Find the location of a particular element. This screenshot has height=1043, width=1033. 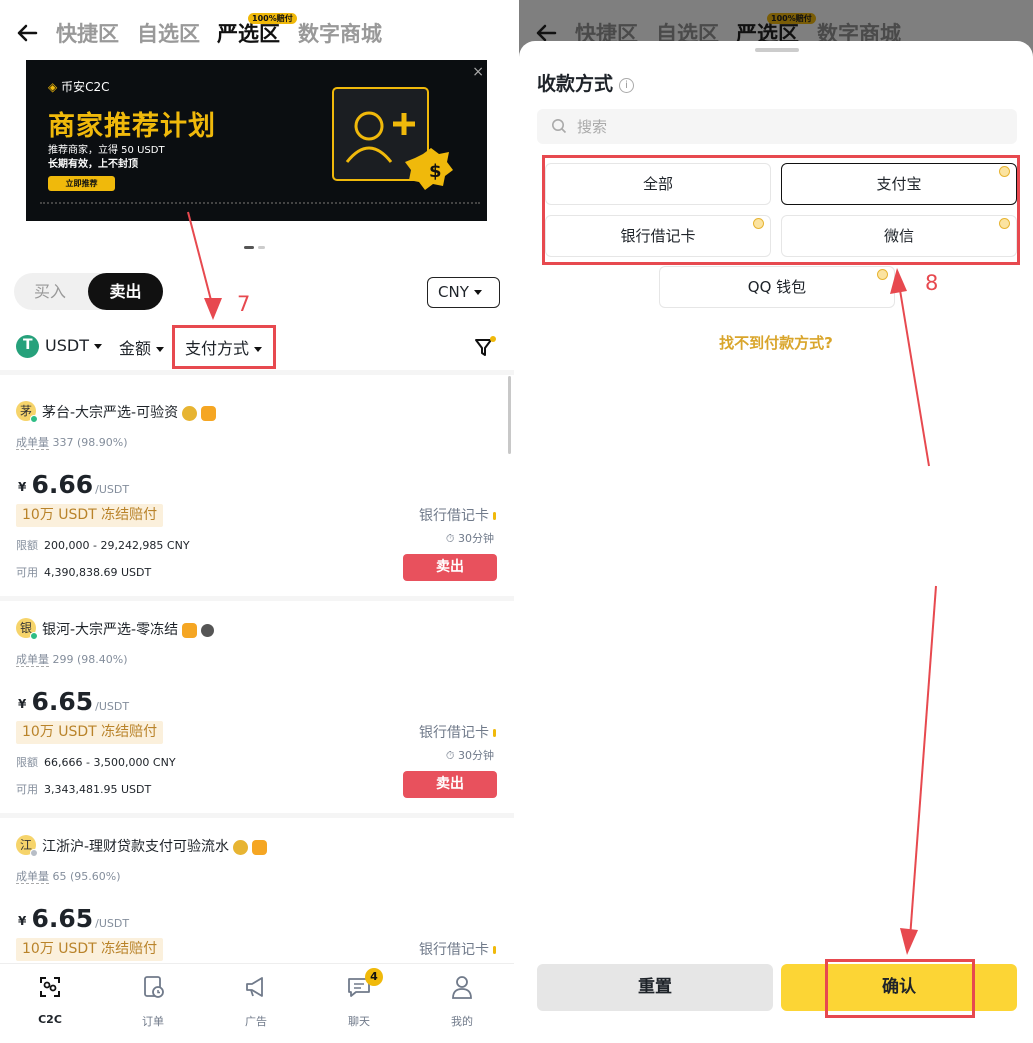

cant-find-payment-link: 找不到付款方式? is located at coordinates (776, 342).